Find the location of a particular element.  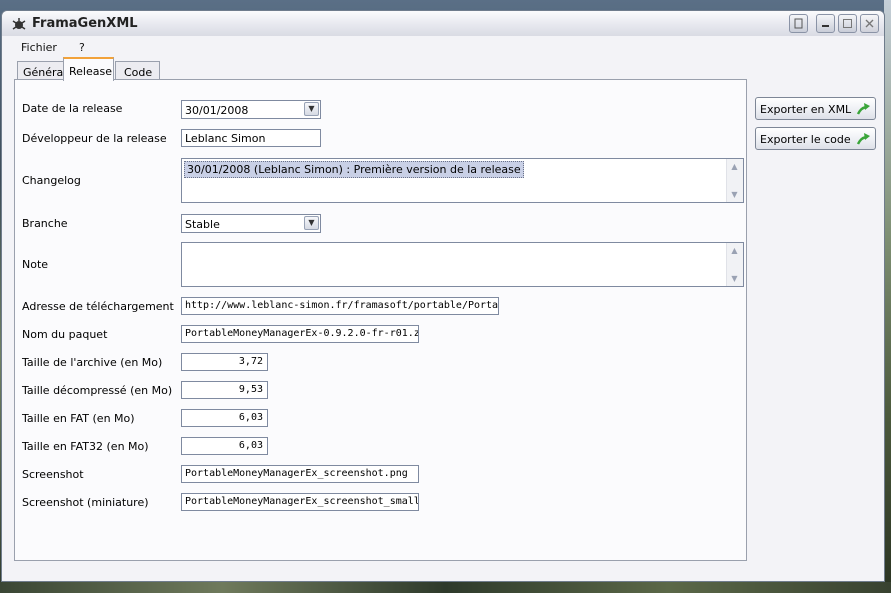

tab-code-label: Code is located at coordinates (138, 72).